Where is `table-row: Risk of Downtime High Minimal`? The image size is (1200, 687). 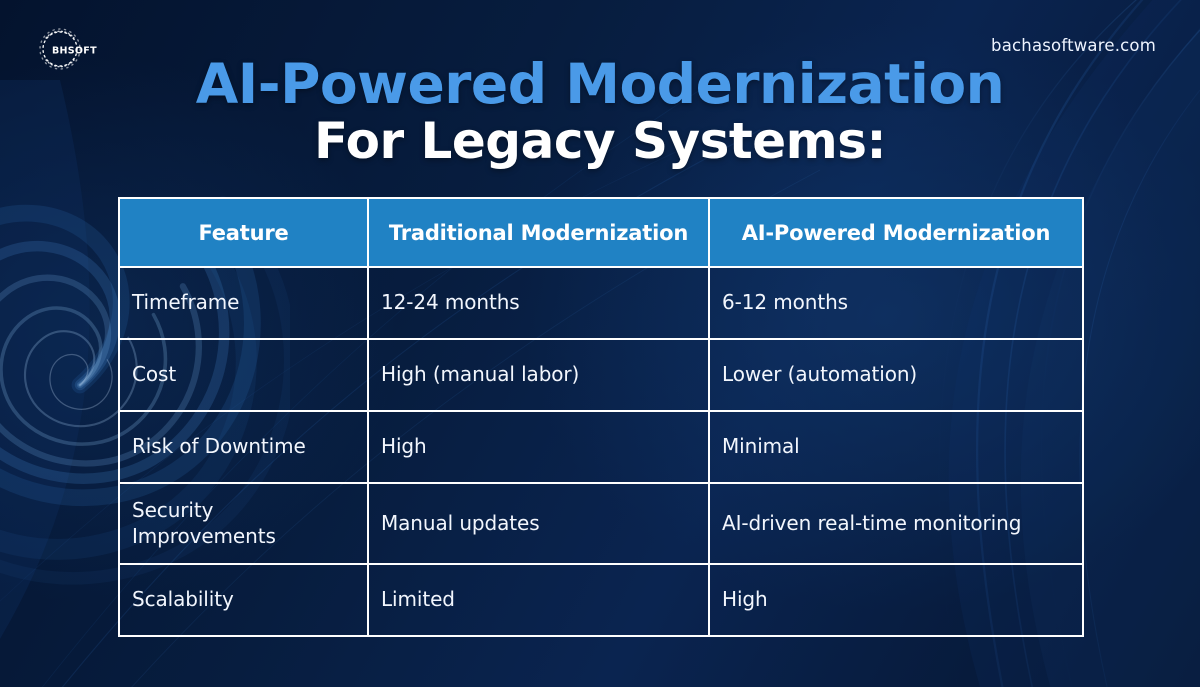
table-row: Risk of Downtime High Minimal is located at coordinates (601, 447).